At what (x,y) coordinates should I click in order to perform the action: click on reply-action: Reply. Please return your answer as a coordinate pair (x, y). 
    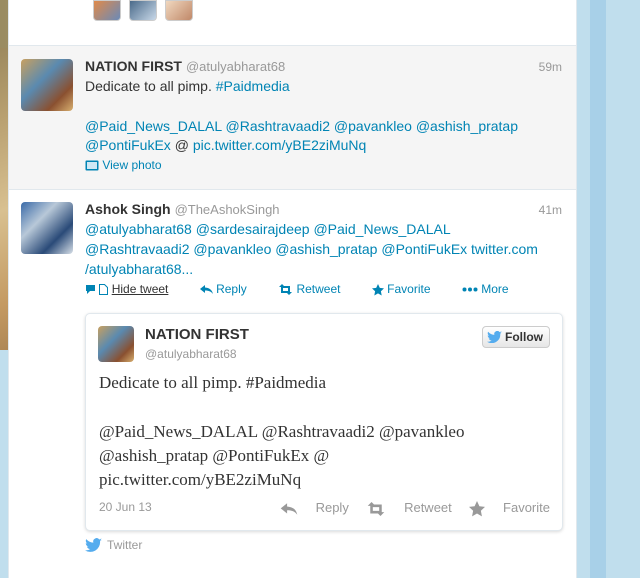
    Looking at the image, I should click on (231, 289).